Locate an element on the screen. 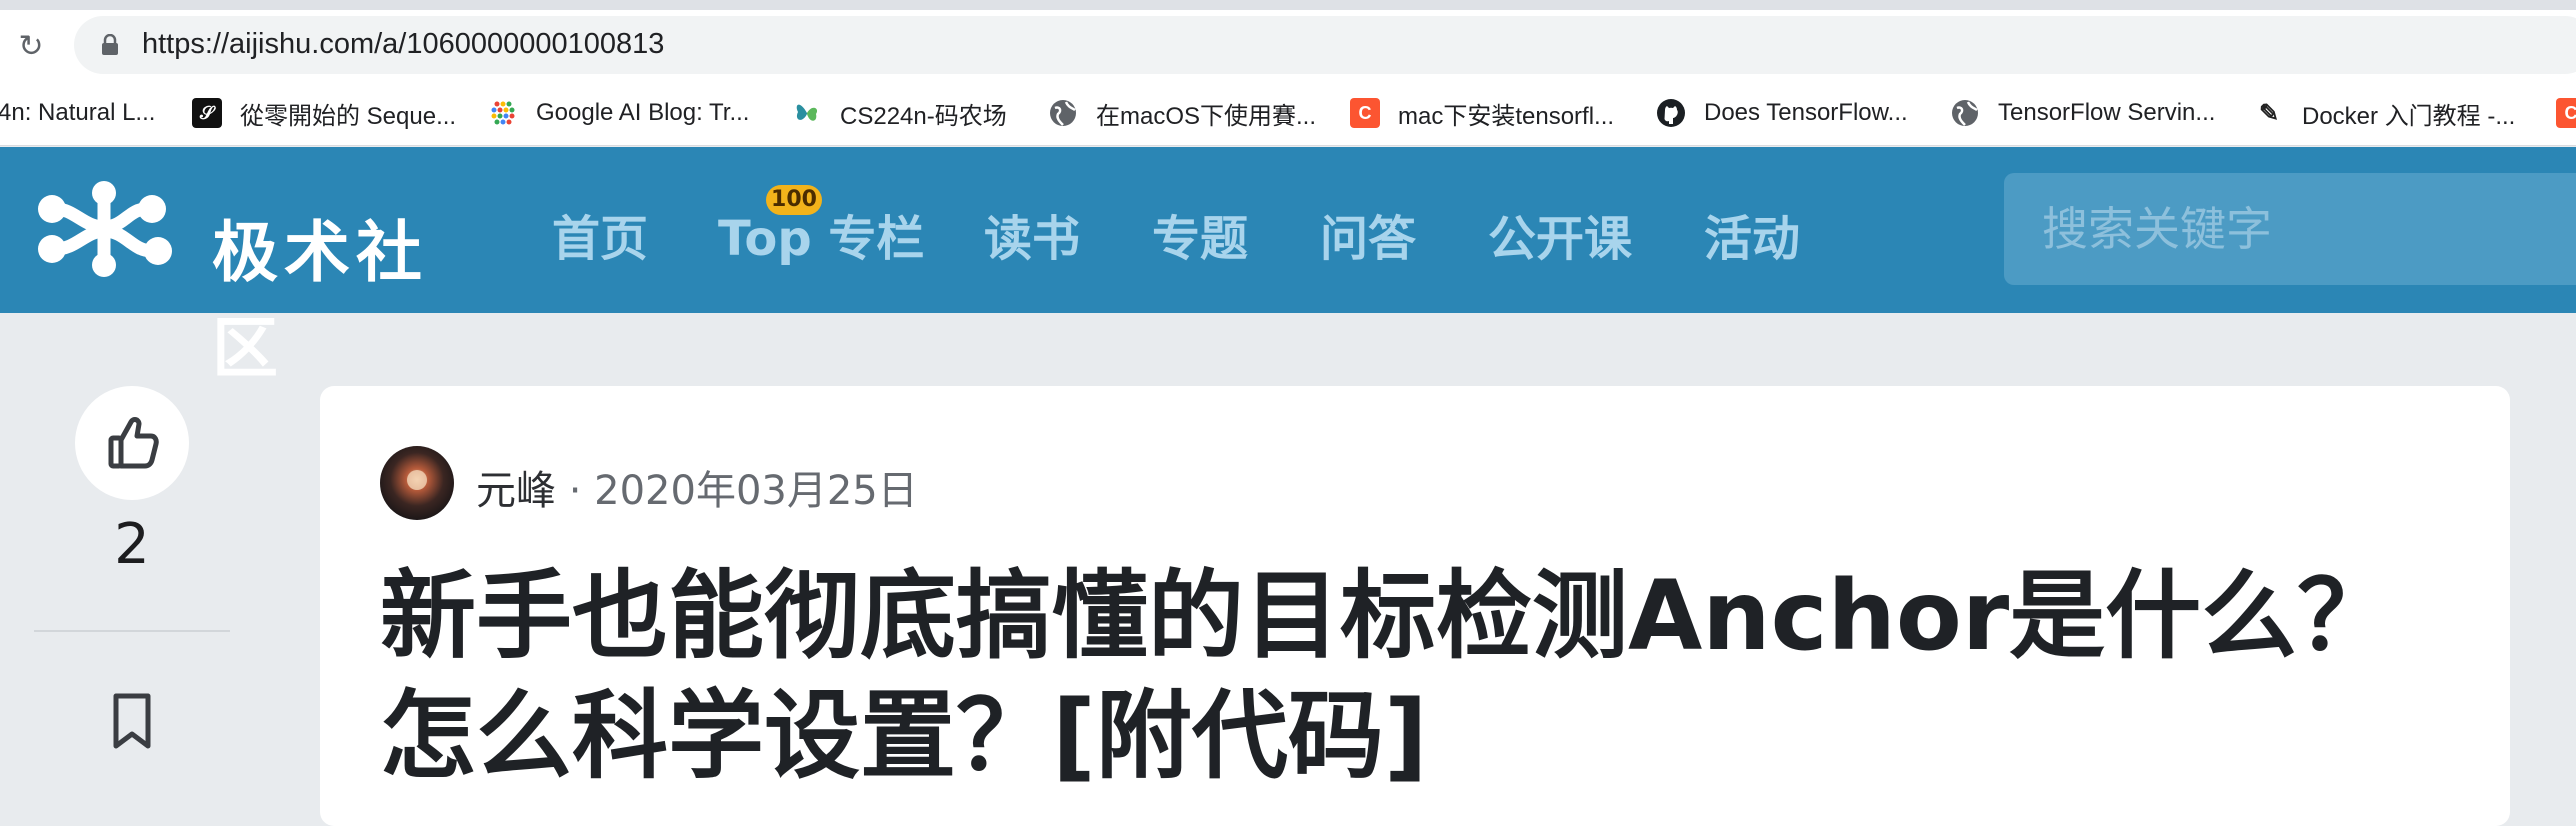  site-logo: 极术社区 is located at coordinates (254, 283).